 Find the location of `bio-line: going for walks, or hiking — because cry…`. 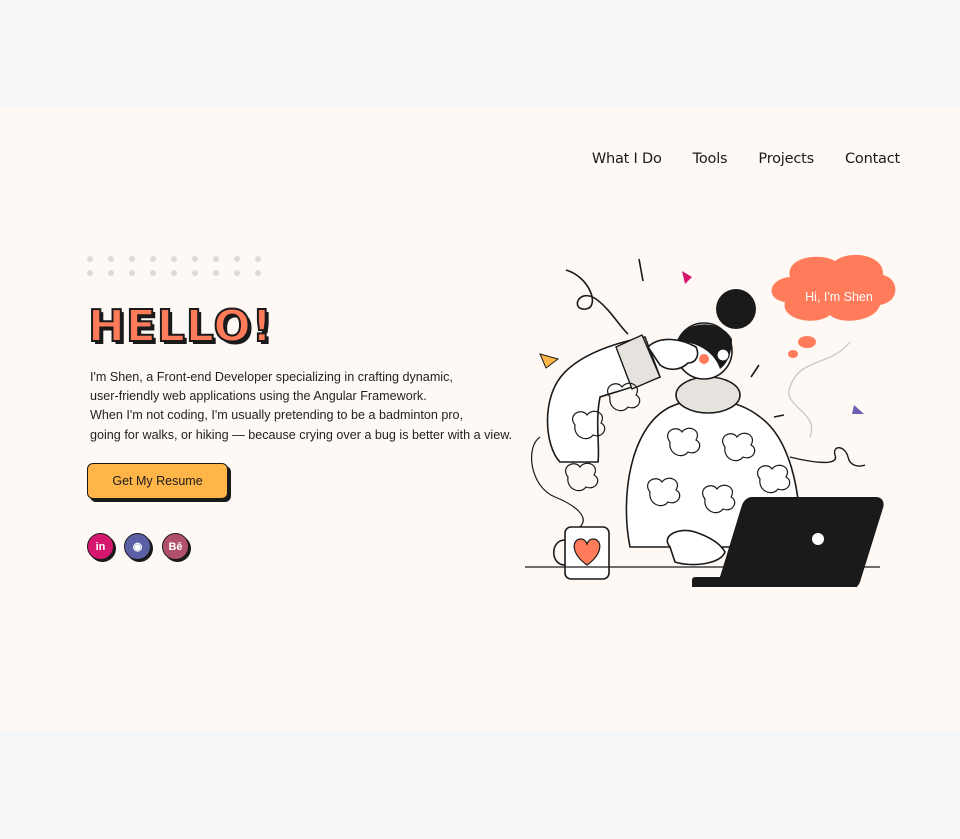

bio-line: going for walks, or hiking — because cry… is located at coordinates (301, 434).